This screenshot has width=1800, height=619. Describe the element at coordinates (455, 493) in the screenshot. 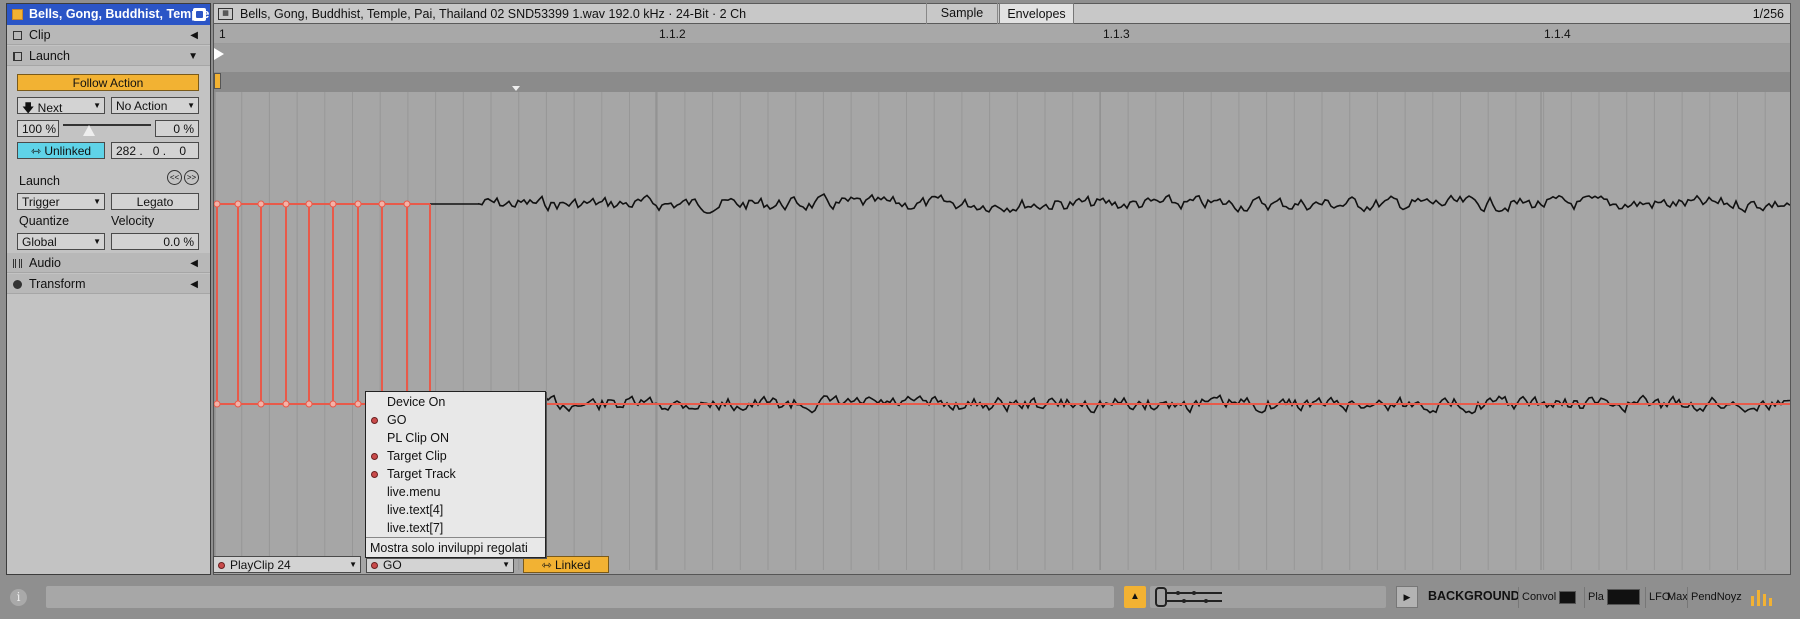

I see `menu-item: live.menu` at that location.